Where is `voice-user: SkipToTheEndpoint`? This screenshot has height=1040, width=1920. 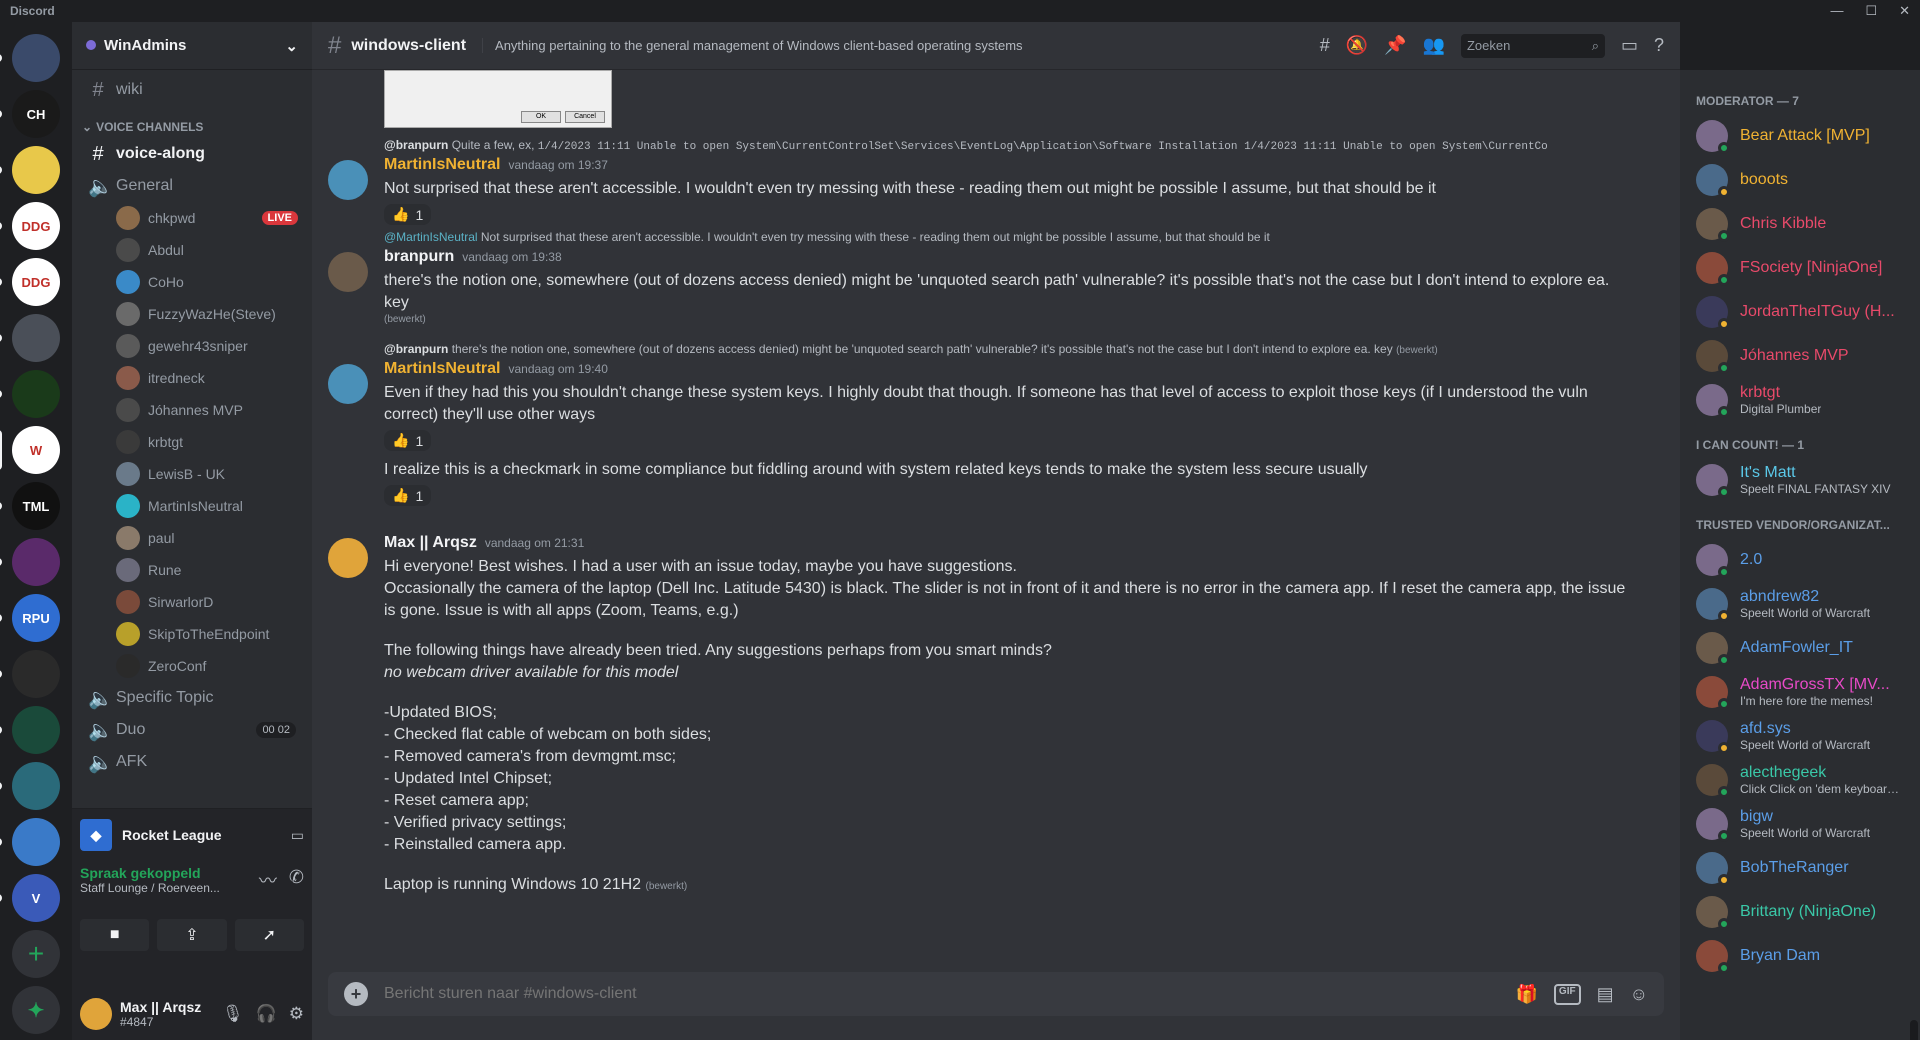 voice-user: SkipToTheEndpoint is located at coordinates (192, 634).